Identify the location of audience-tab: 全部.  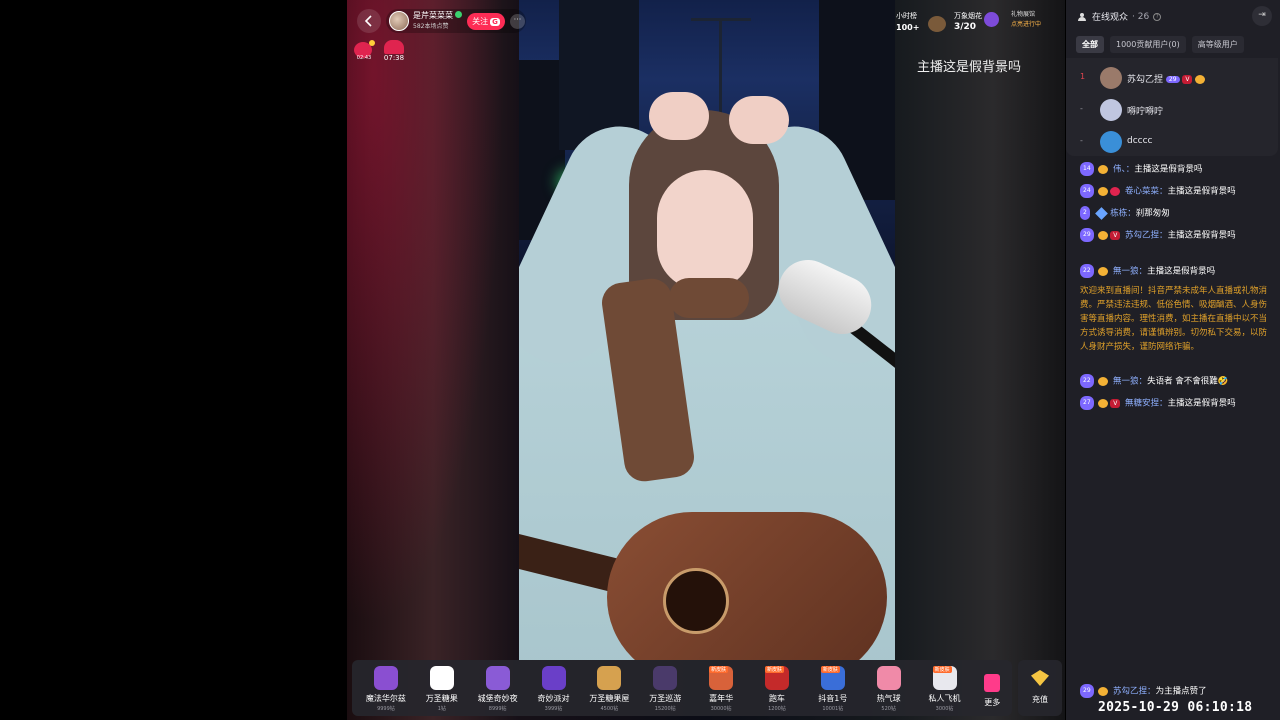
(1090, 44).